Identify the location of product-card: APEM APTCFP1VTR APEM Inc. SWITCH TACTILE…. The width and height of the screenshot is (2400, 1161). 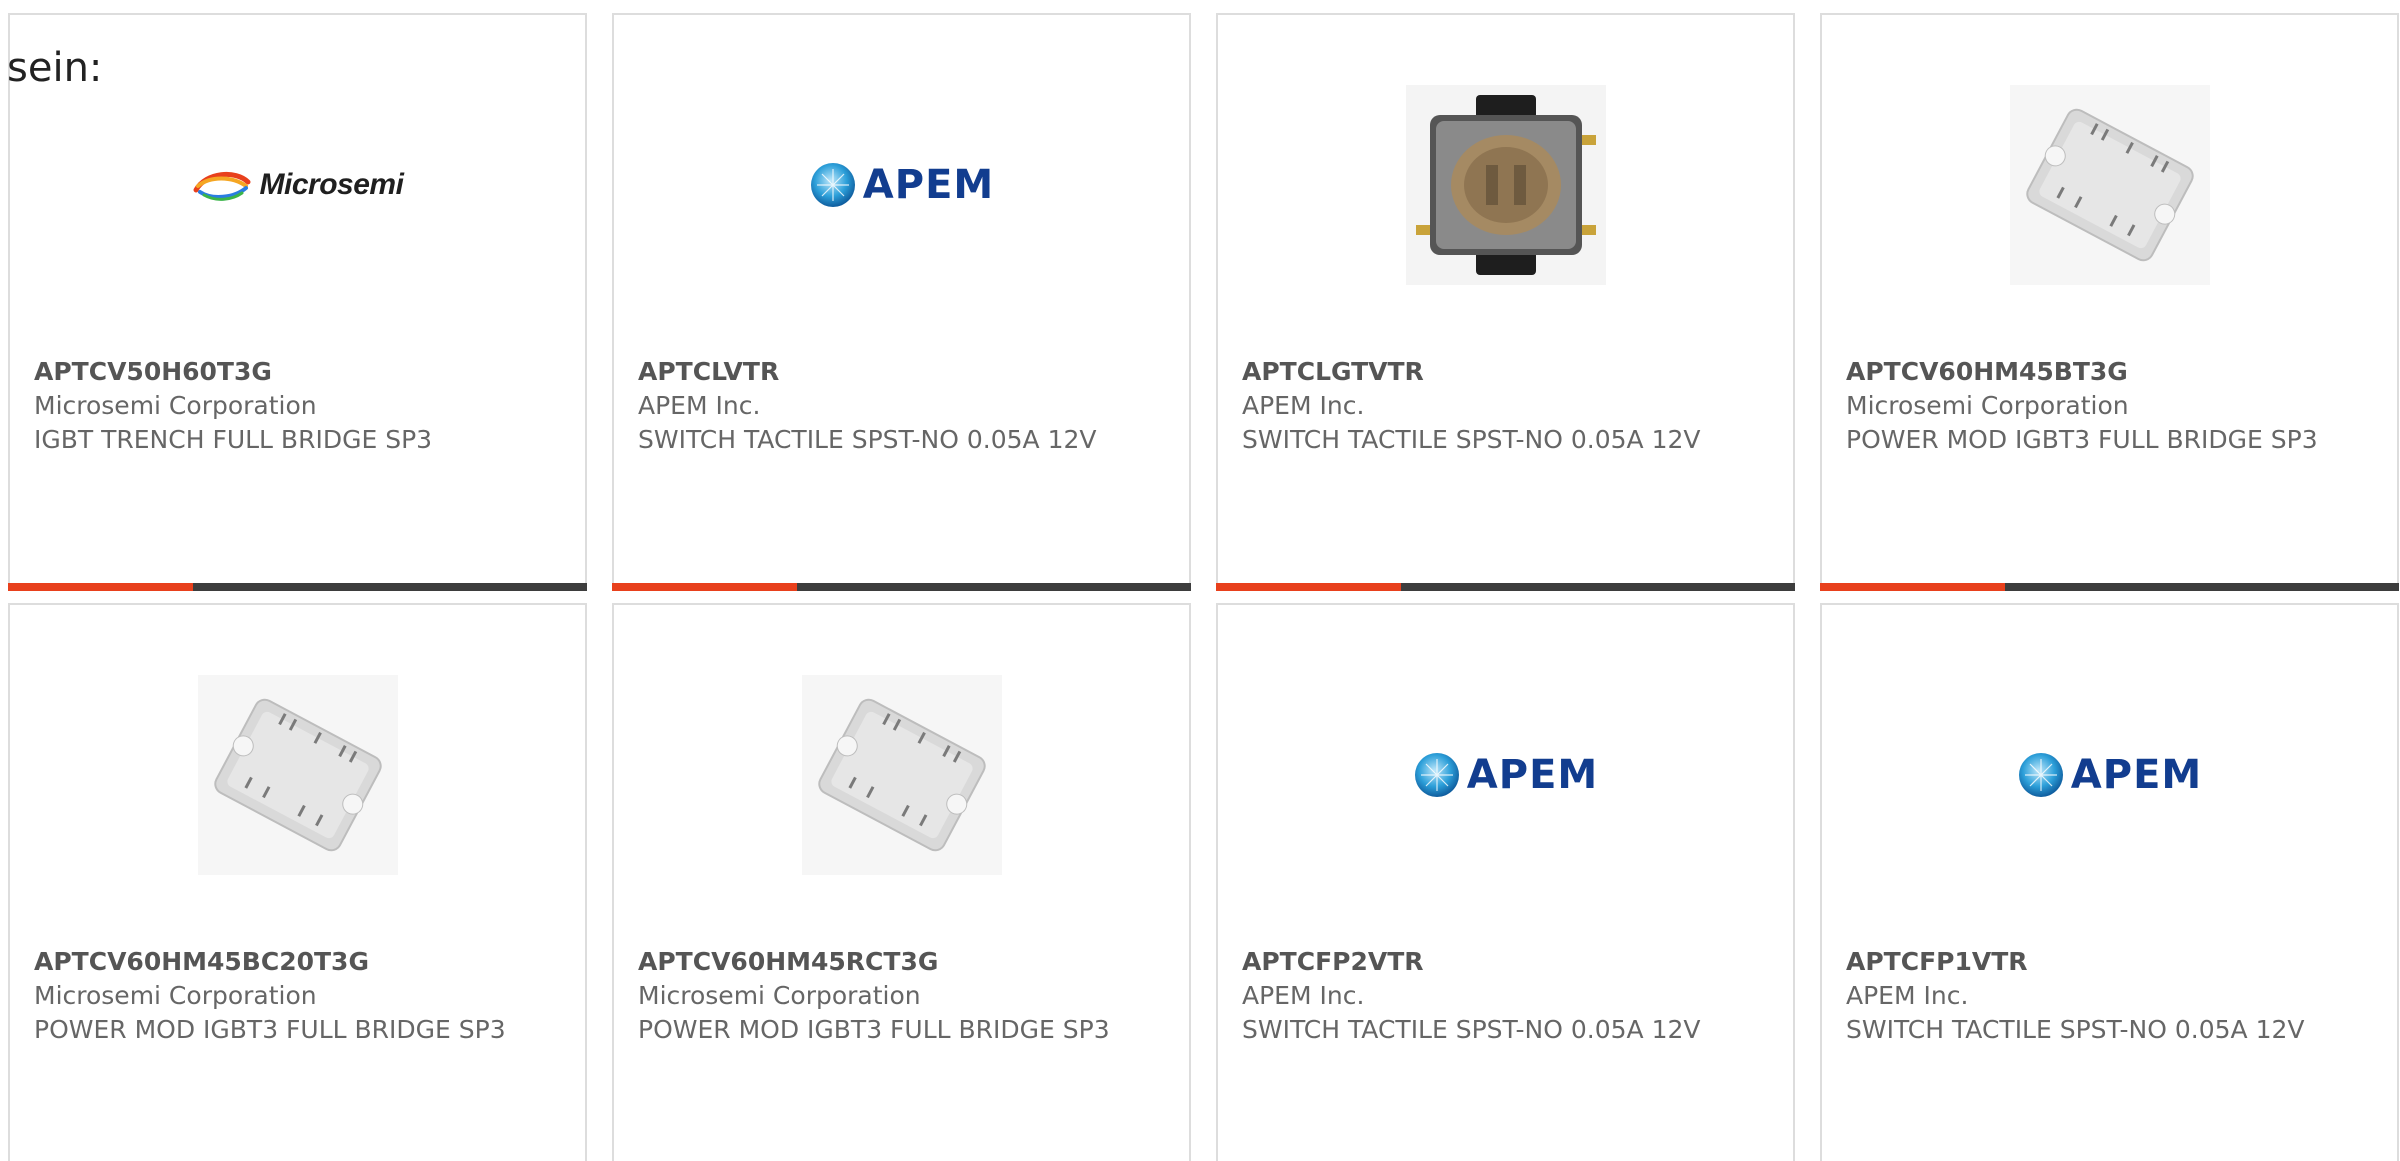
(2109, 882).